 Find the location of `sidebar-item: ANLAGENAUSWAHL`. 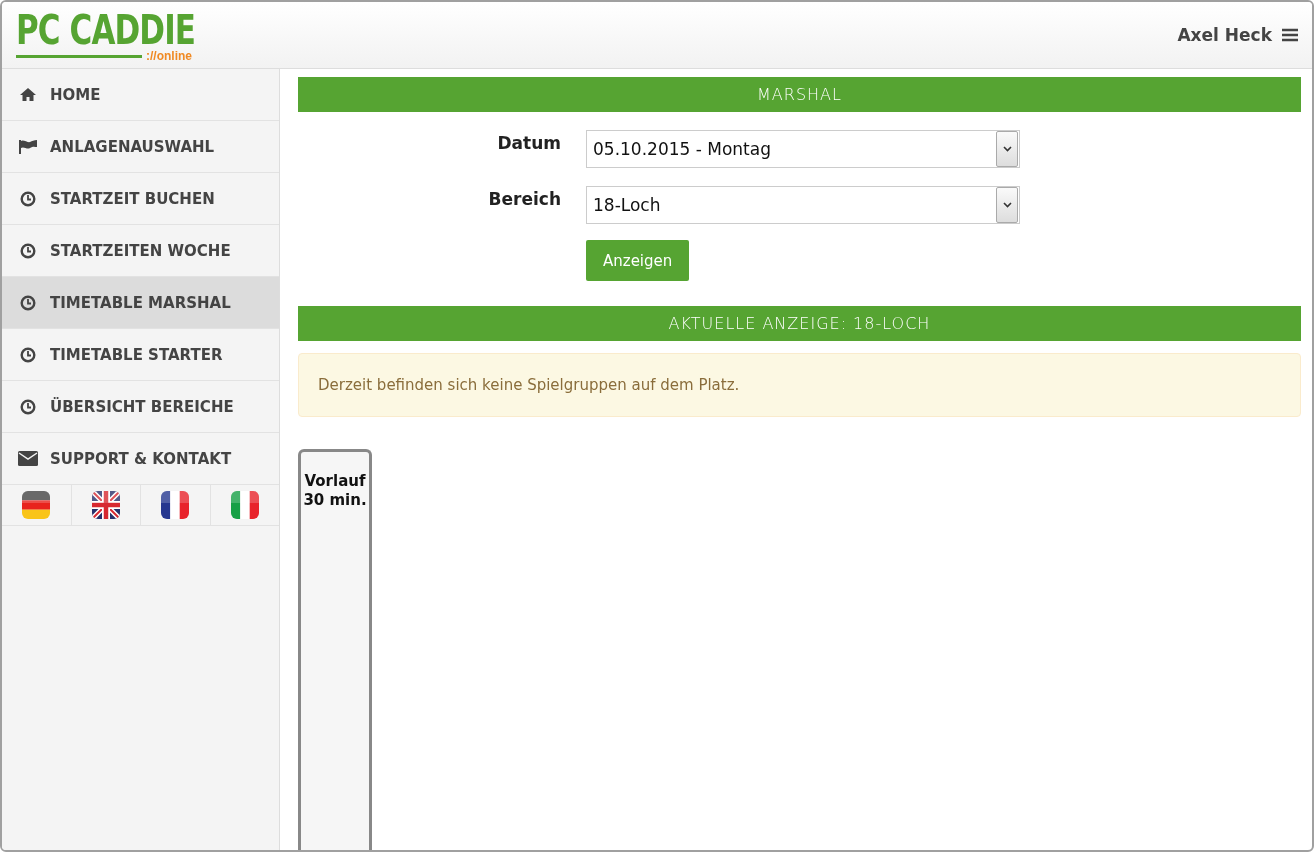

sidebar-item: ANLAGENAUSWAHL is located at coordinates (140, 147).